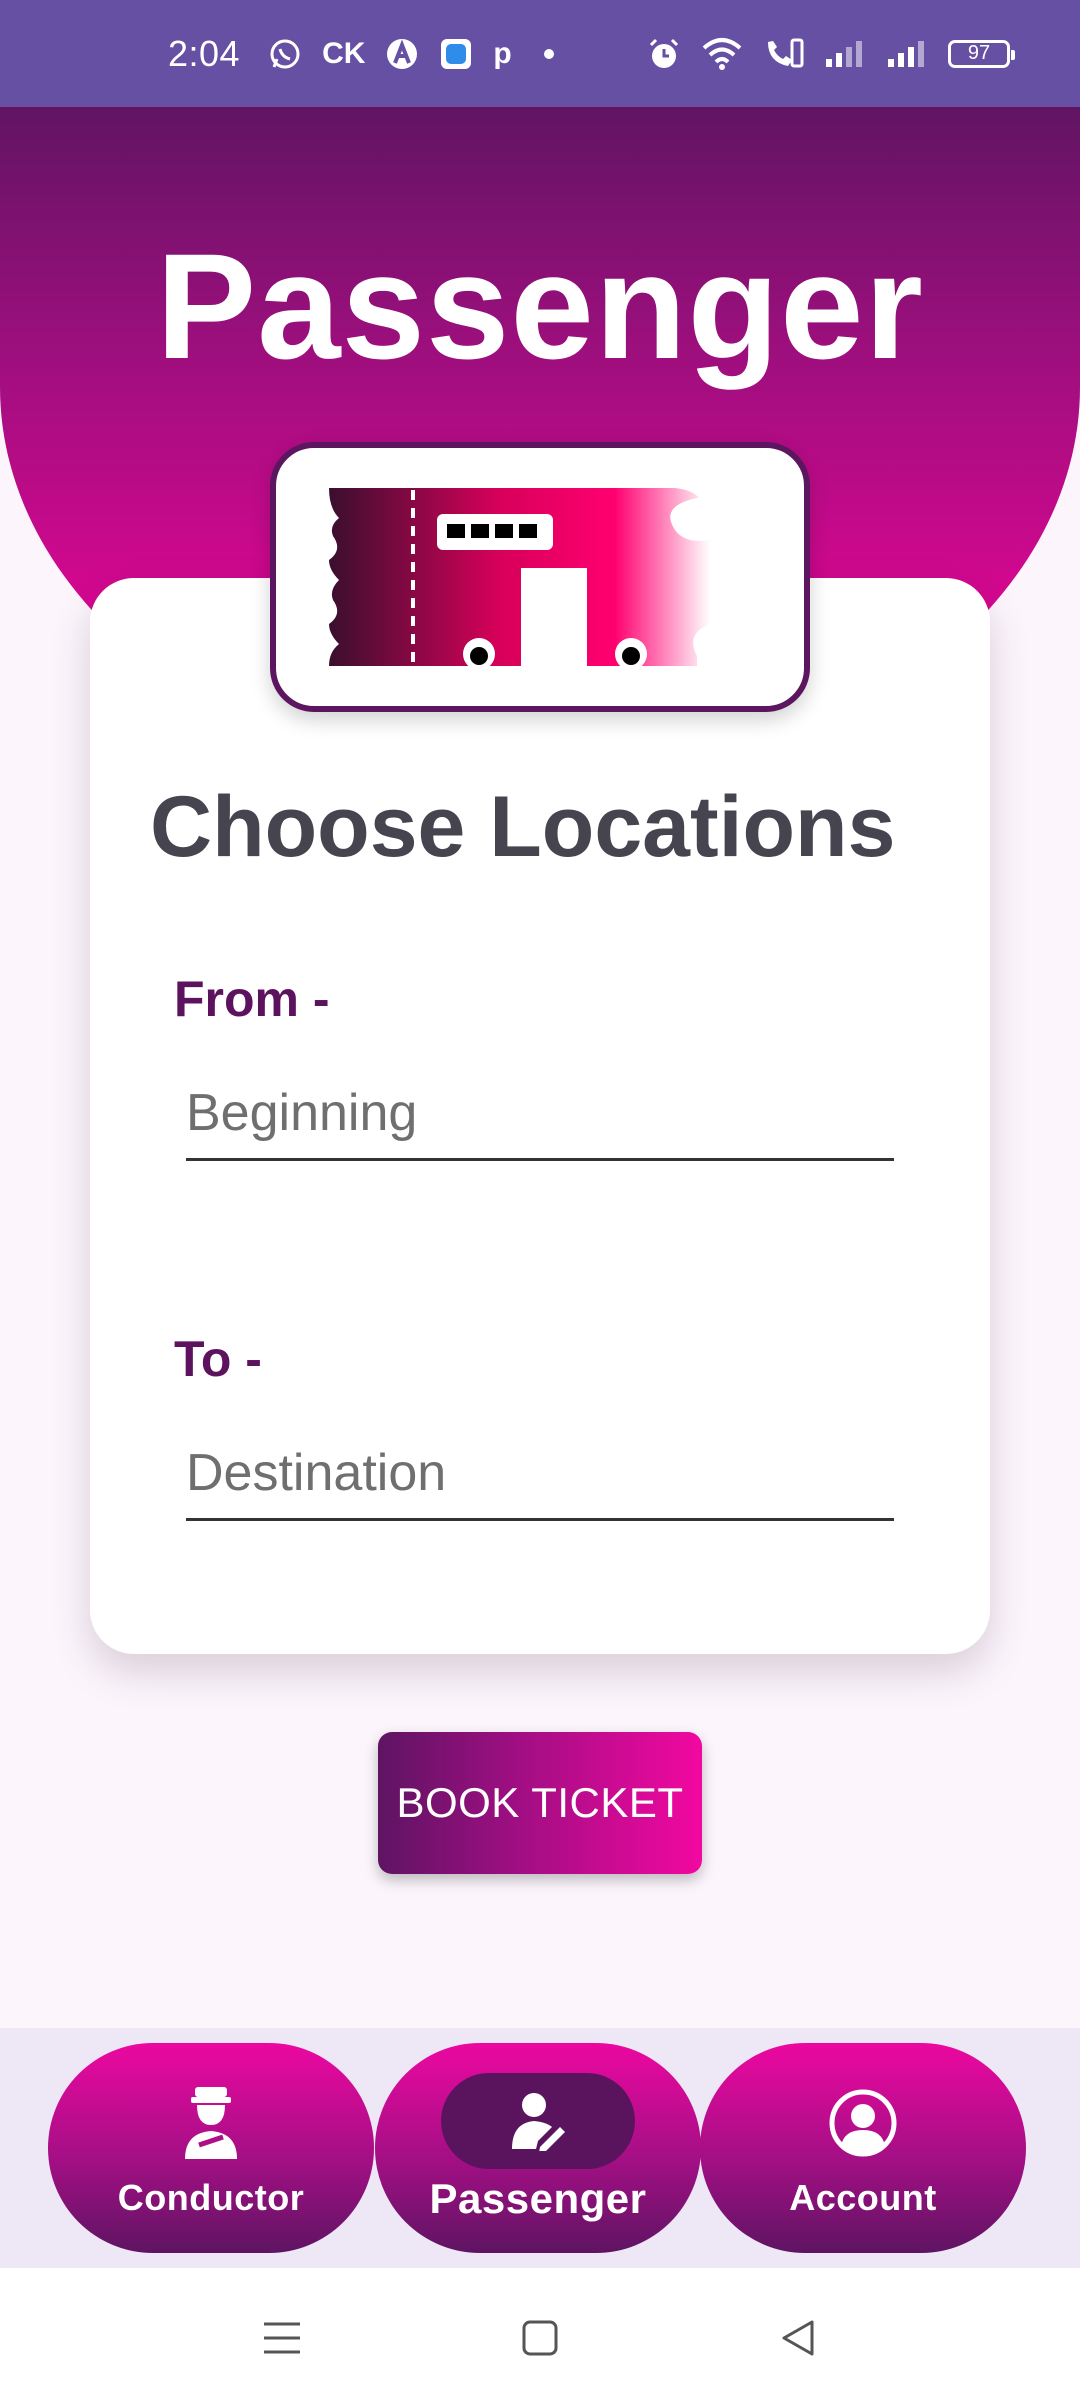 This screenshot has width=1080, height=2400. I want to click on page-title: Passenger, so click(540, 306).